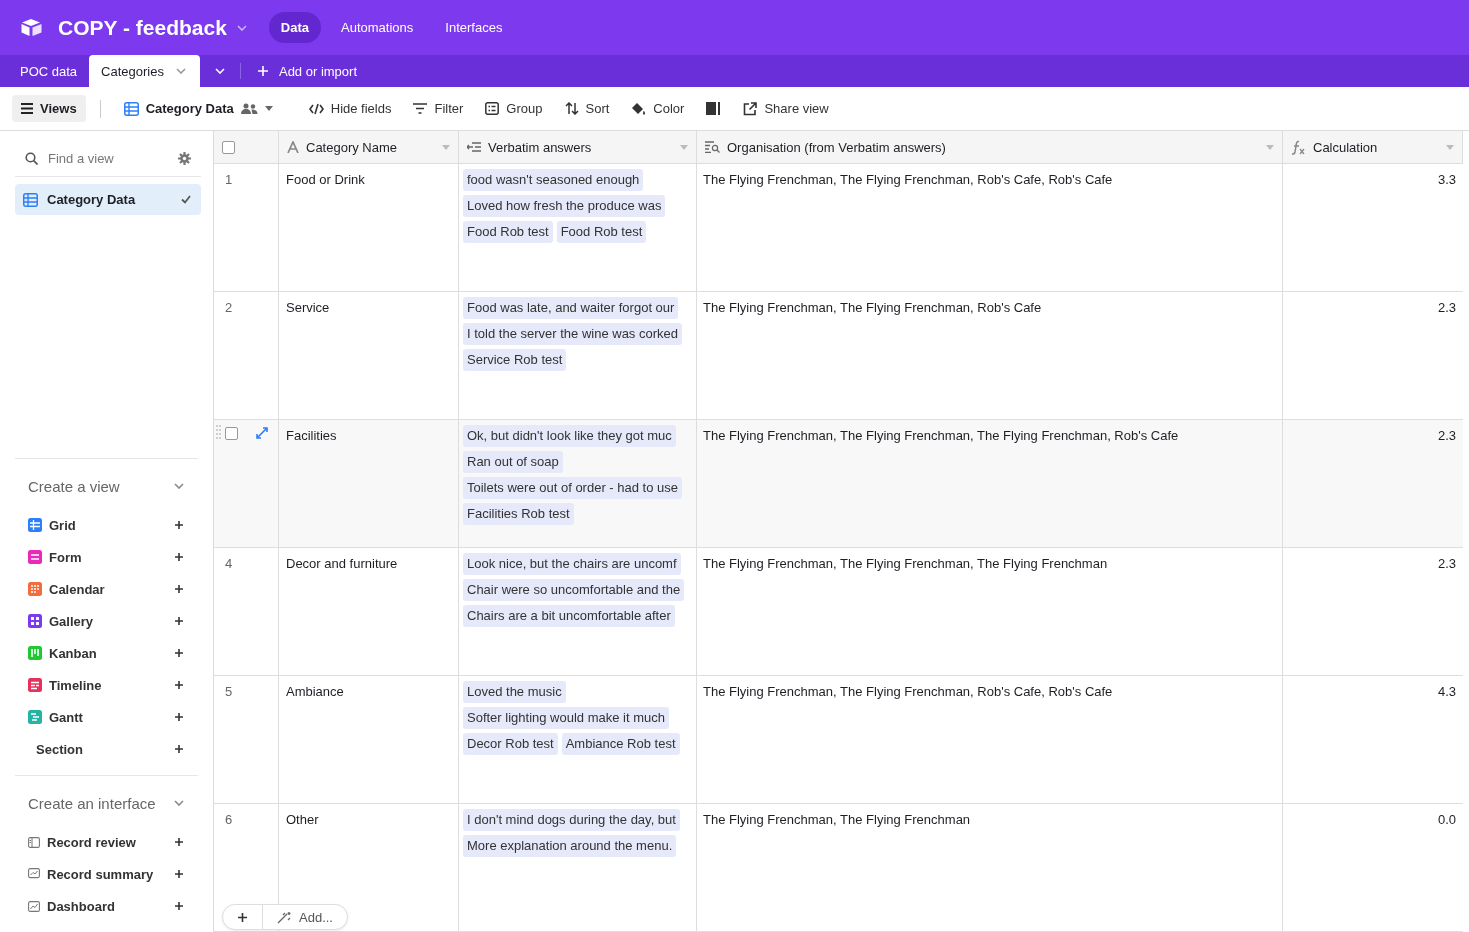 The image size is (1469, 932). I want to click on nav-tab: Automations, so click(377, 27).